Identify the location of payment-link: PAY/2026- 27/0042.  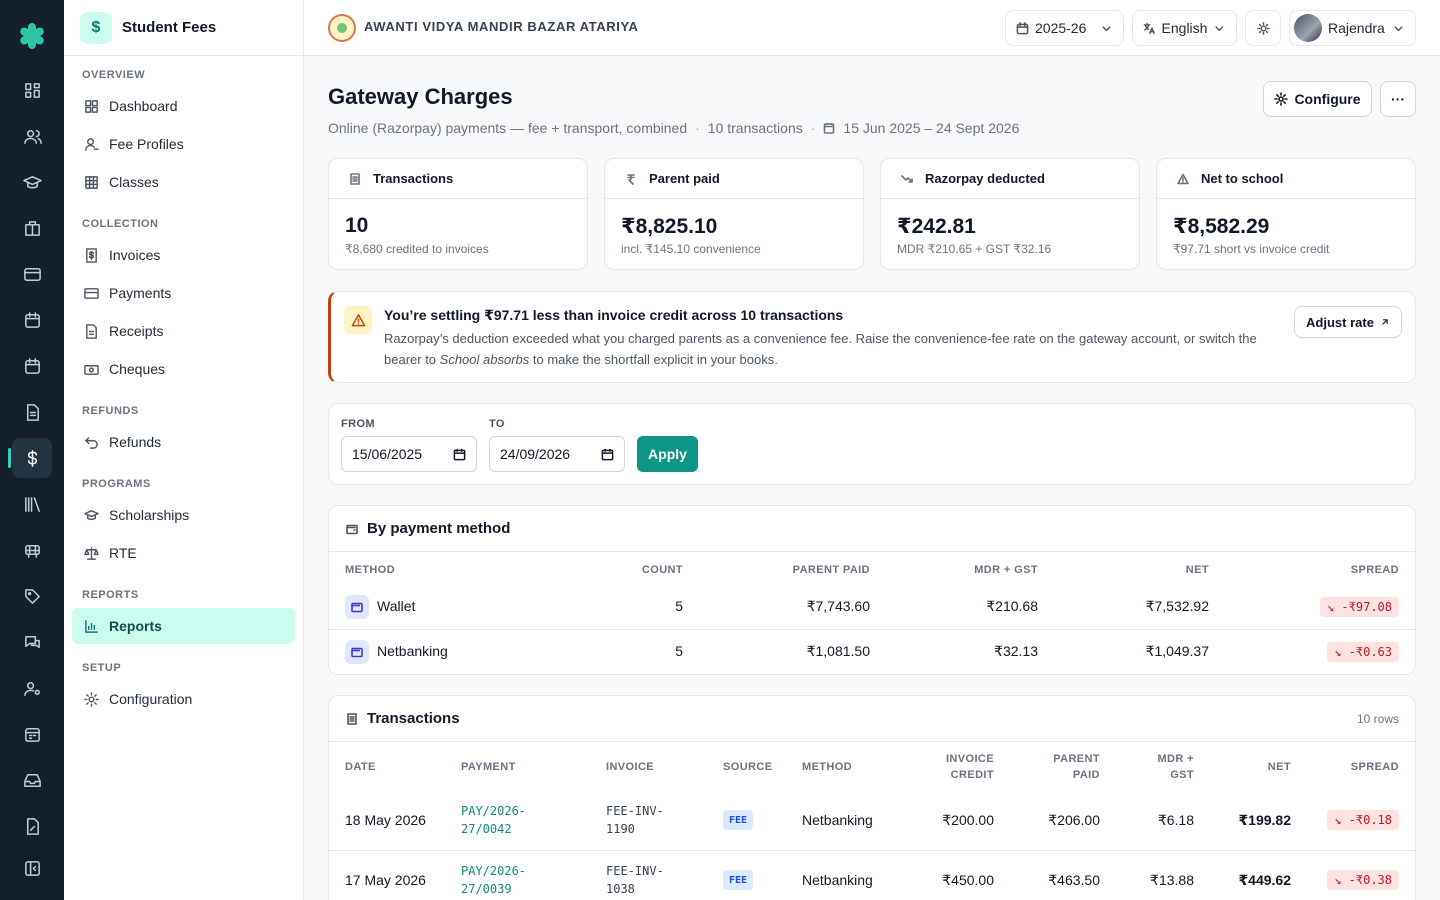
(493, 820).